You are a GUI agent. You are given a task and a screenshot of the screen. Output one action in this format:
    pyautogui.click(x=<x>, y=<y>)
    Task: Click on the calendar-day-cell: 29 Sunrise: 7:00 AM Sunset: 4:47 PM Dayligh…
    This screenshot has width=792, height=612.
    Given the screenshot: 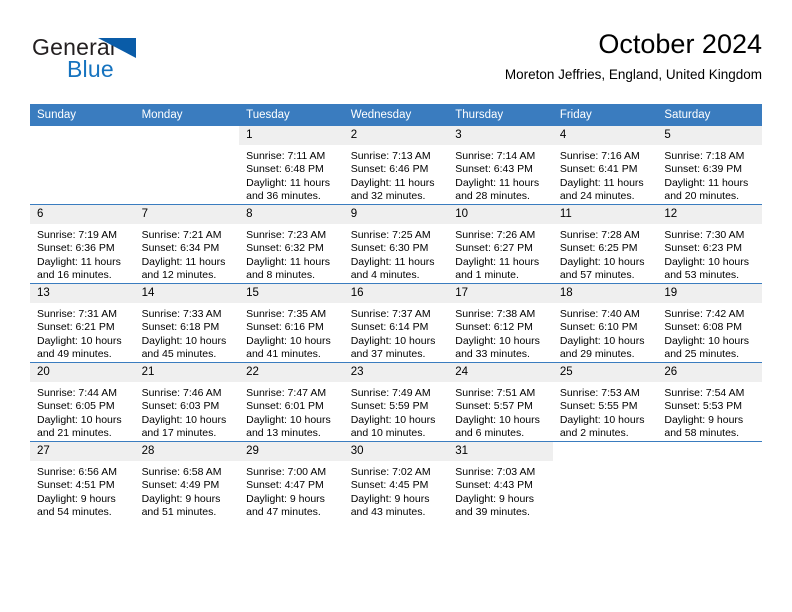 What is the action you would take?
    pyautogui.click(x=291, y=480)
    